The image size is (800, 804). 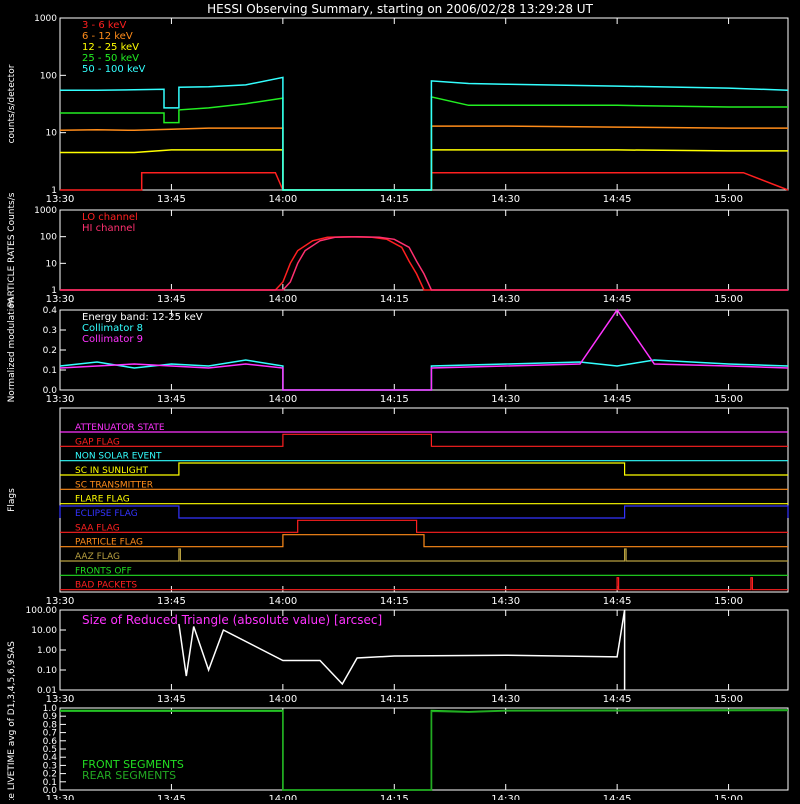 What do you see at coordinates (282, 299) in the screenshot?
I see `particle-xtick-label: 14:00` at bounding box center [282, 299].